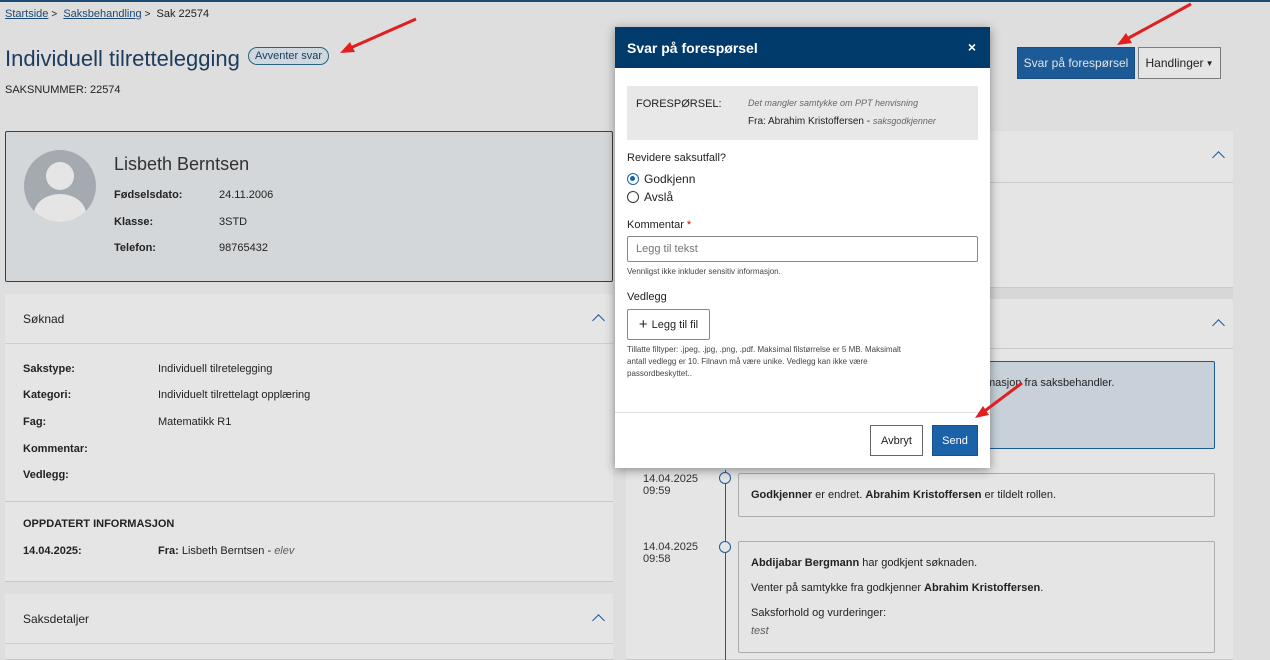  What do you see at coordinates (679, 104) in the screenshot?
I see `request-label: FORESPØRSEL:` at bounding box center [679, 104].